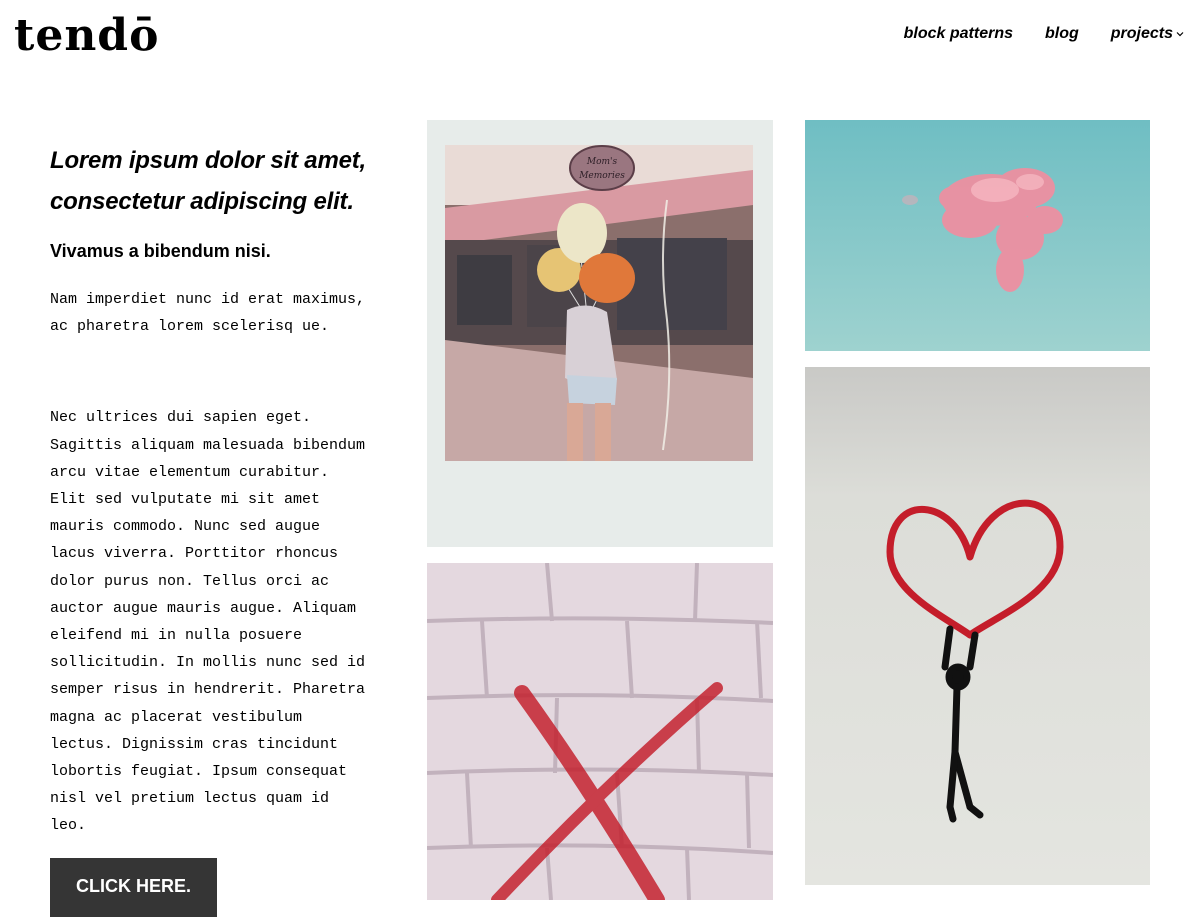  What do you see at coordinates (199, 772) in the screenshot?
I see `paragraph-line: lobortis feugiat. Ipsum consequat` at bounding box center [199, 772].